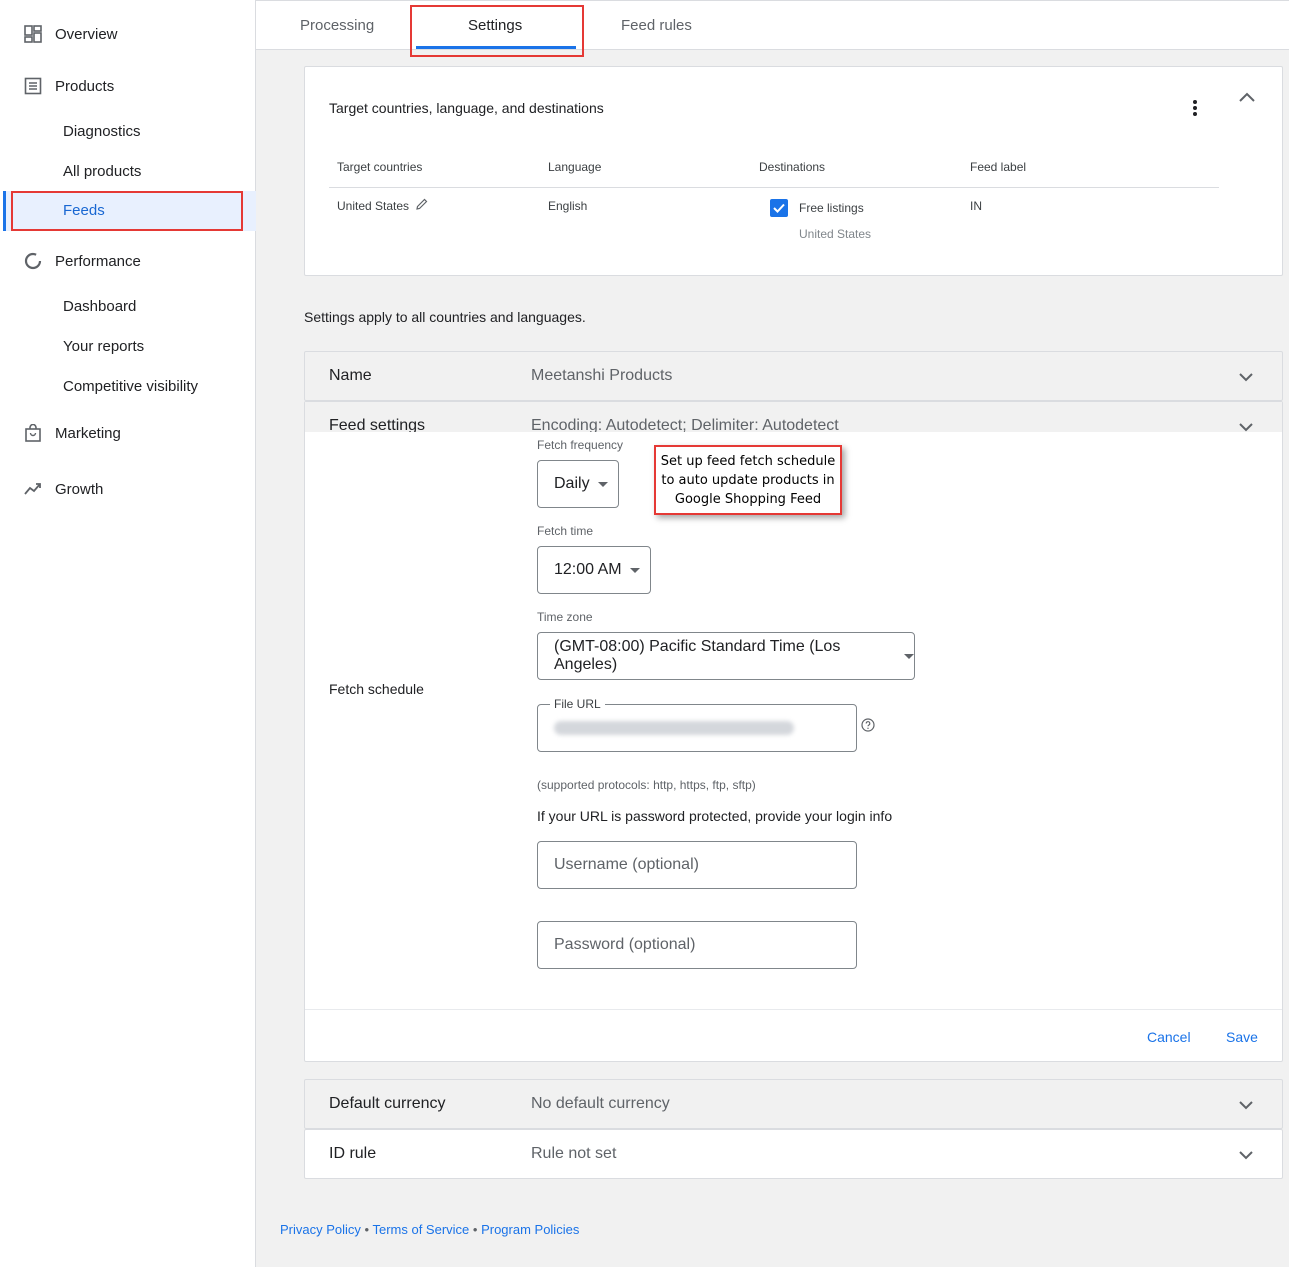 The image size is (1289, 1267). What do you see at coordinates (337, 25) in the screenshot?
I see `tab-processing: Processing` at bounding box center [337, 25].